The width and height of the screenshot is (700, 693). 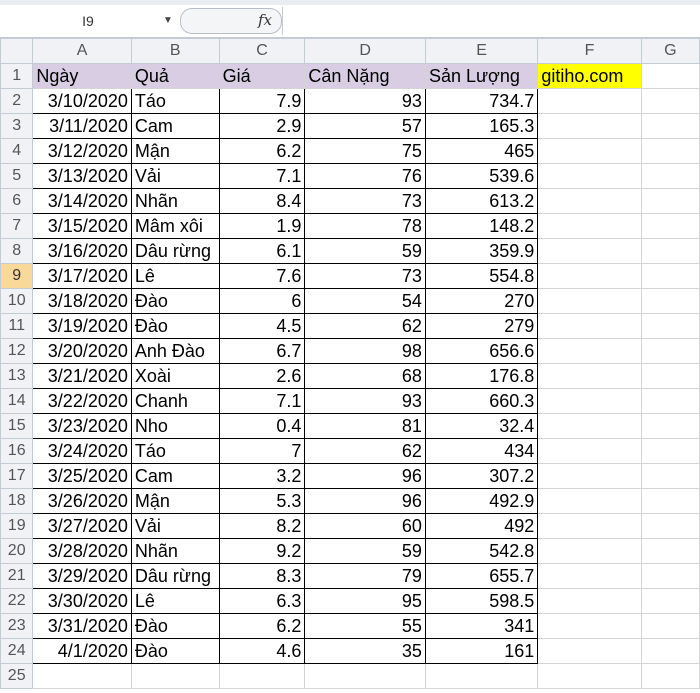 I want to click on data-cell: 3/21/2020, so click(x=82, y=376).